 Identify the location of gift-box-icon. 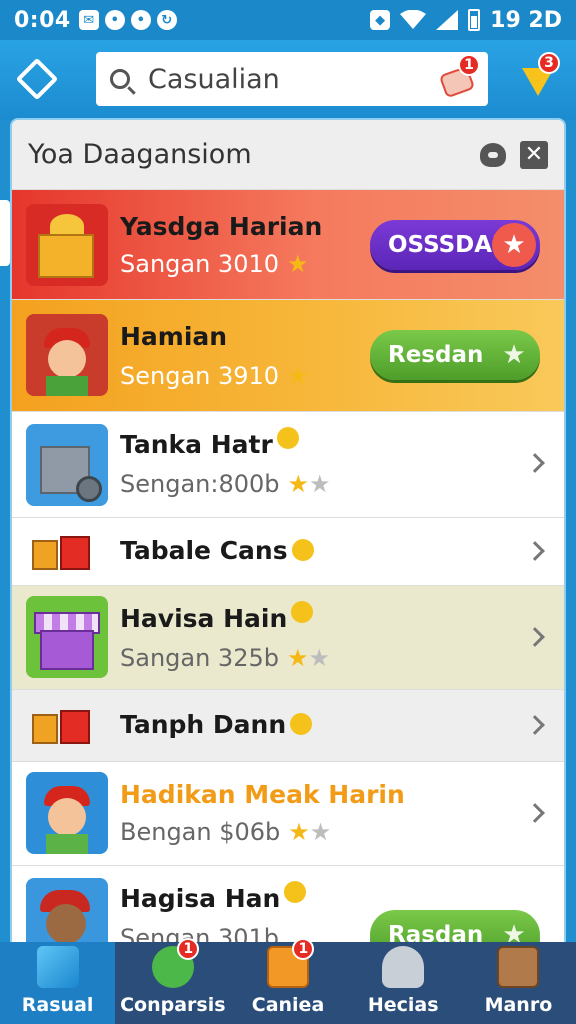
(67, 245).